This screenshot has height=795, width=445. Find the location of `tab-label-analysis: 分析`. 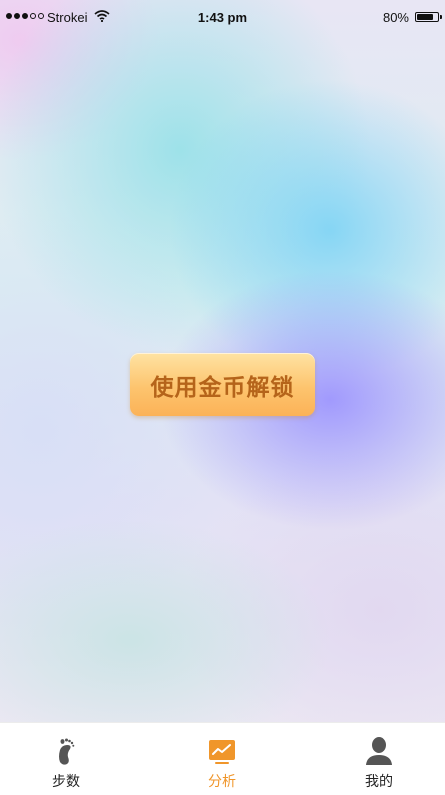

tab-label-analysis: 分析 is located at coordinates (222, 781).